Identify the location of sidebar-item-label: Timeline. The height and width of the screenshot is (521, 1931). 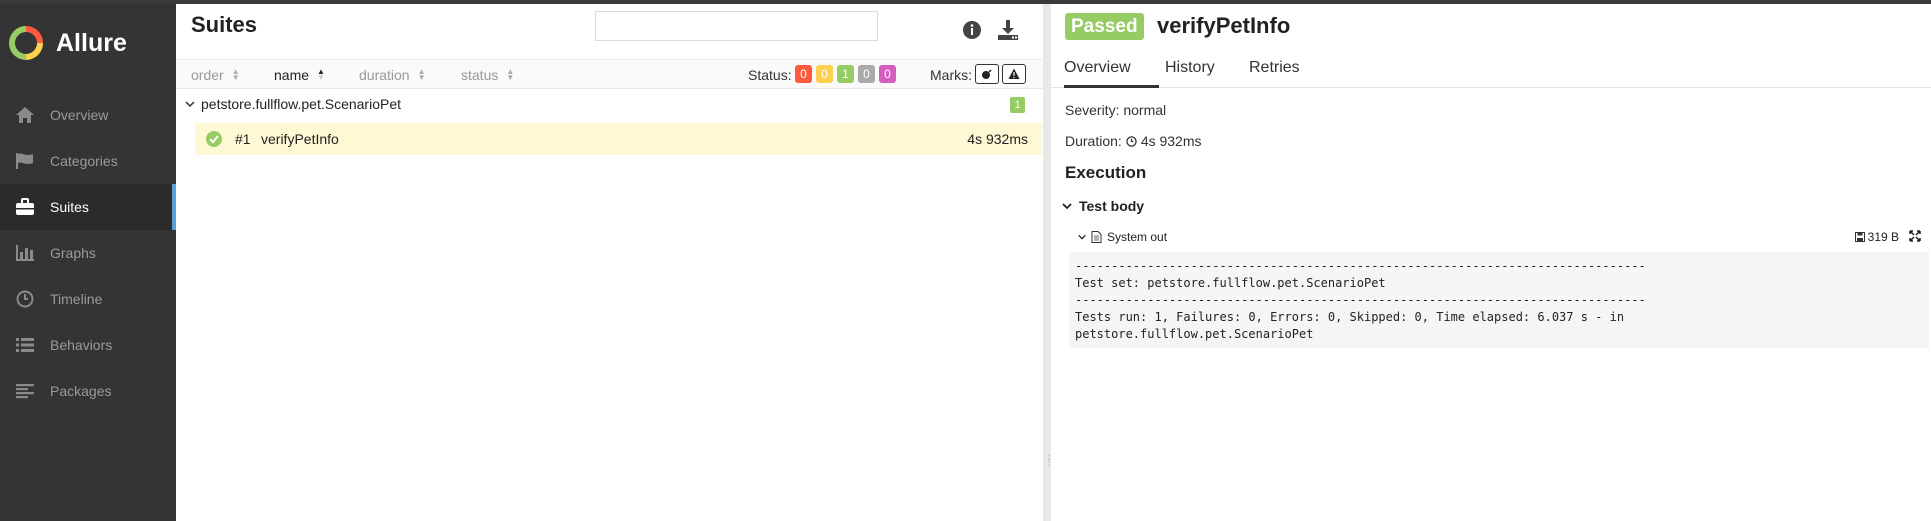
(76, 299).